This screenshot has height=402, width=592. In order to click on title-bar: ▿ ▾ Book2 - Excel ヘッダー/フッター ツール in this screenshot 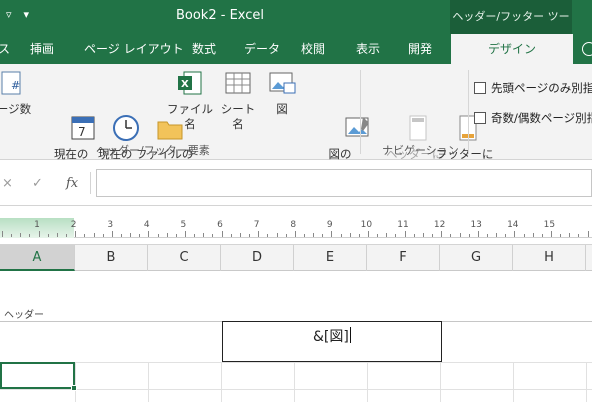, I will do `click(296, 28)`.